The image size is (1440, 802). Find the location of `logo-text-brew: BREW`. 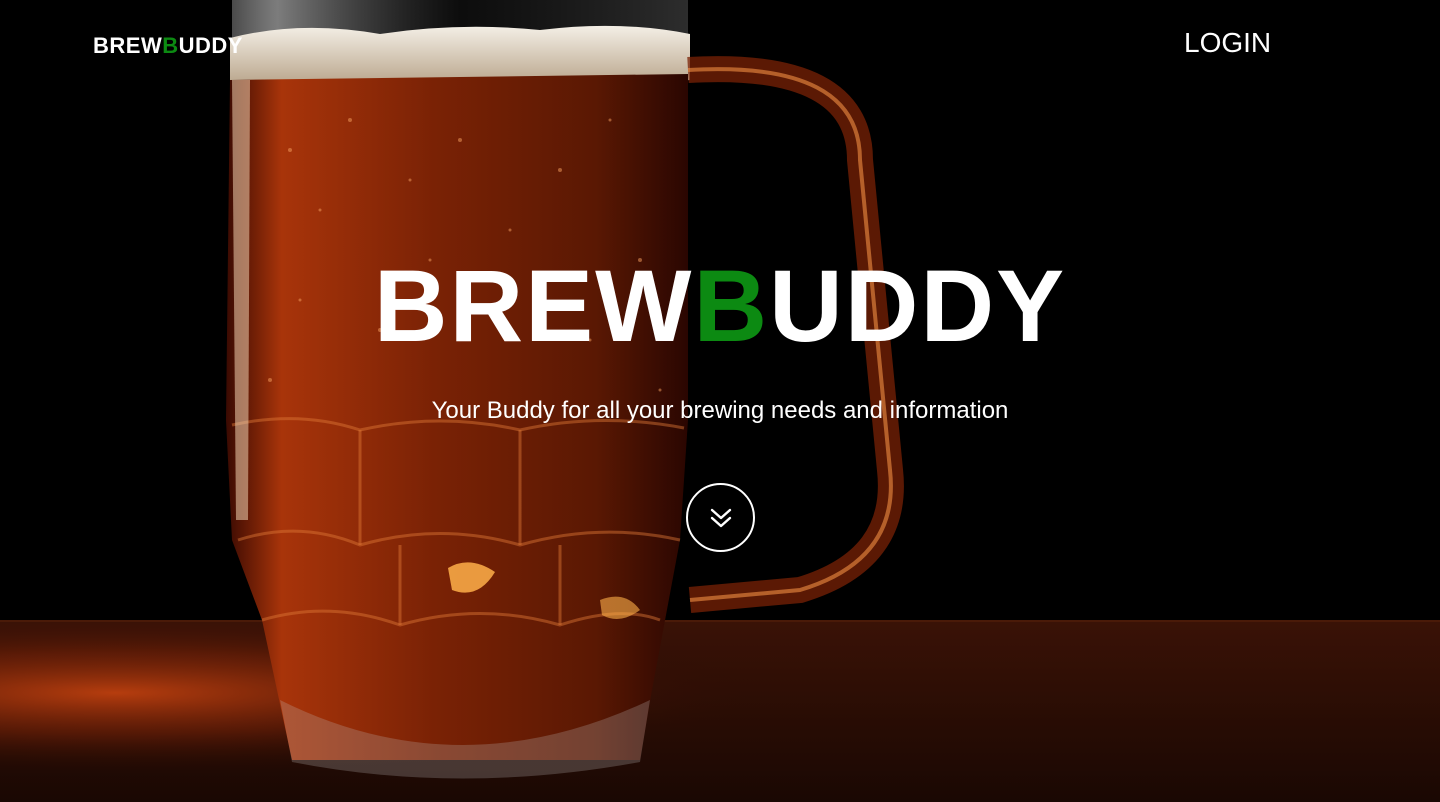

logo-text-brew: BREW is located at coordinates (128, 45).